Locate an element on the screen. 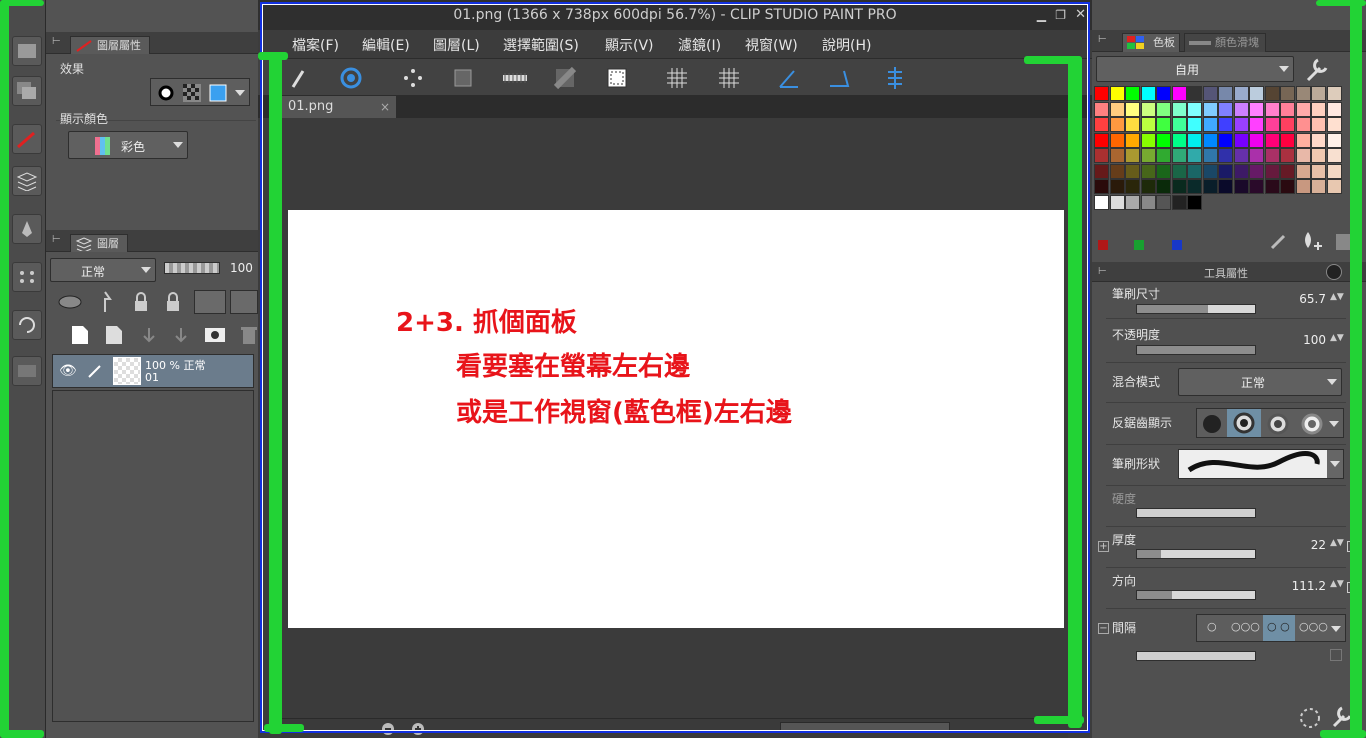  new-vector-layer-icon is located at coordinates (114, 335).